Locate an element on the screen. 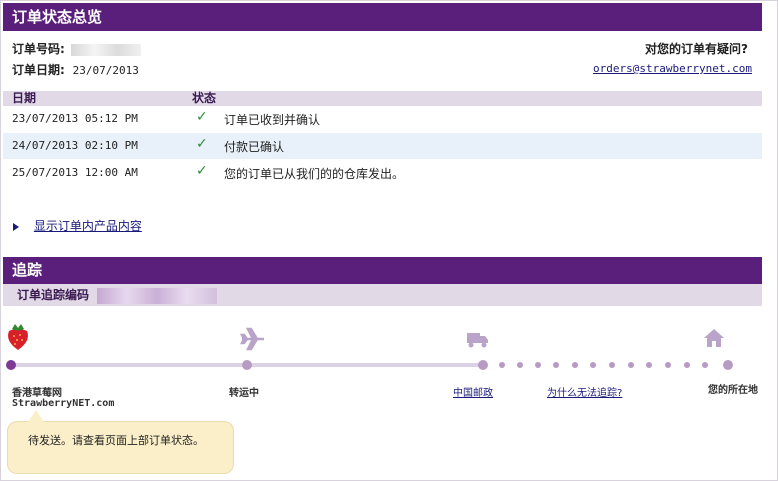 Image resolution: width=778 pixels, height=481 pixels. truck-icon is located at coordinates (477, 340).